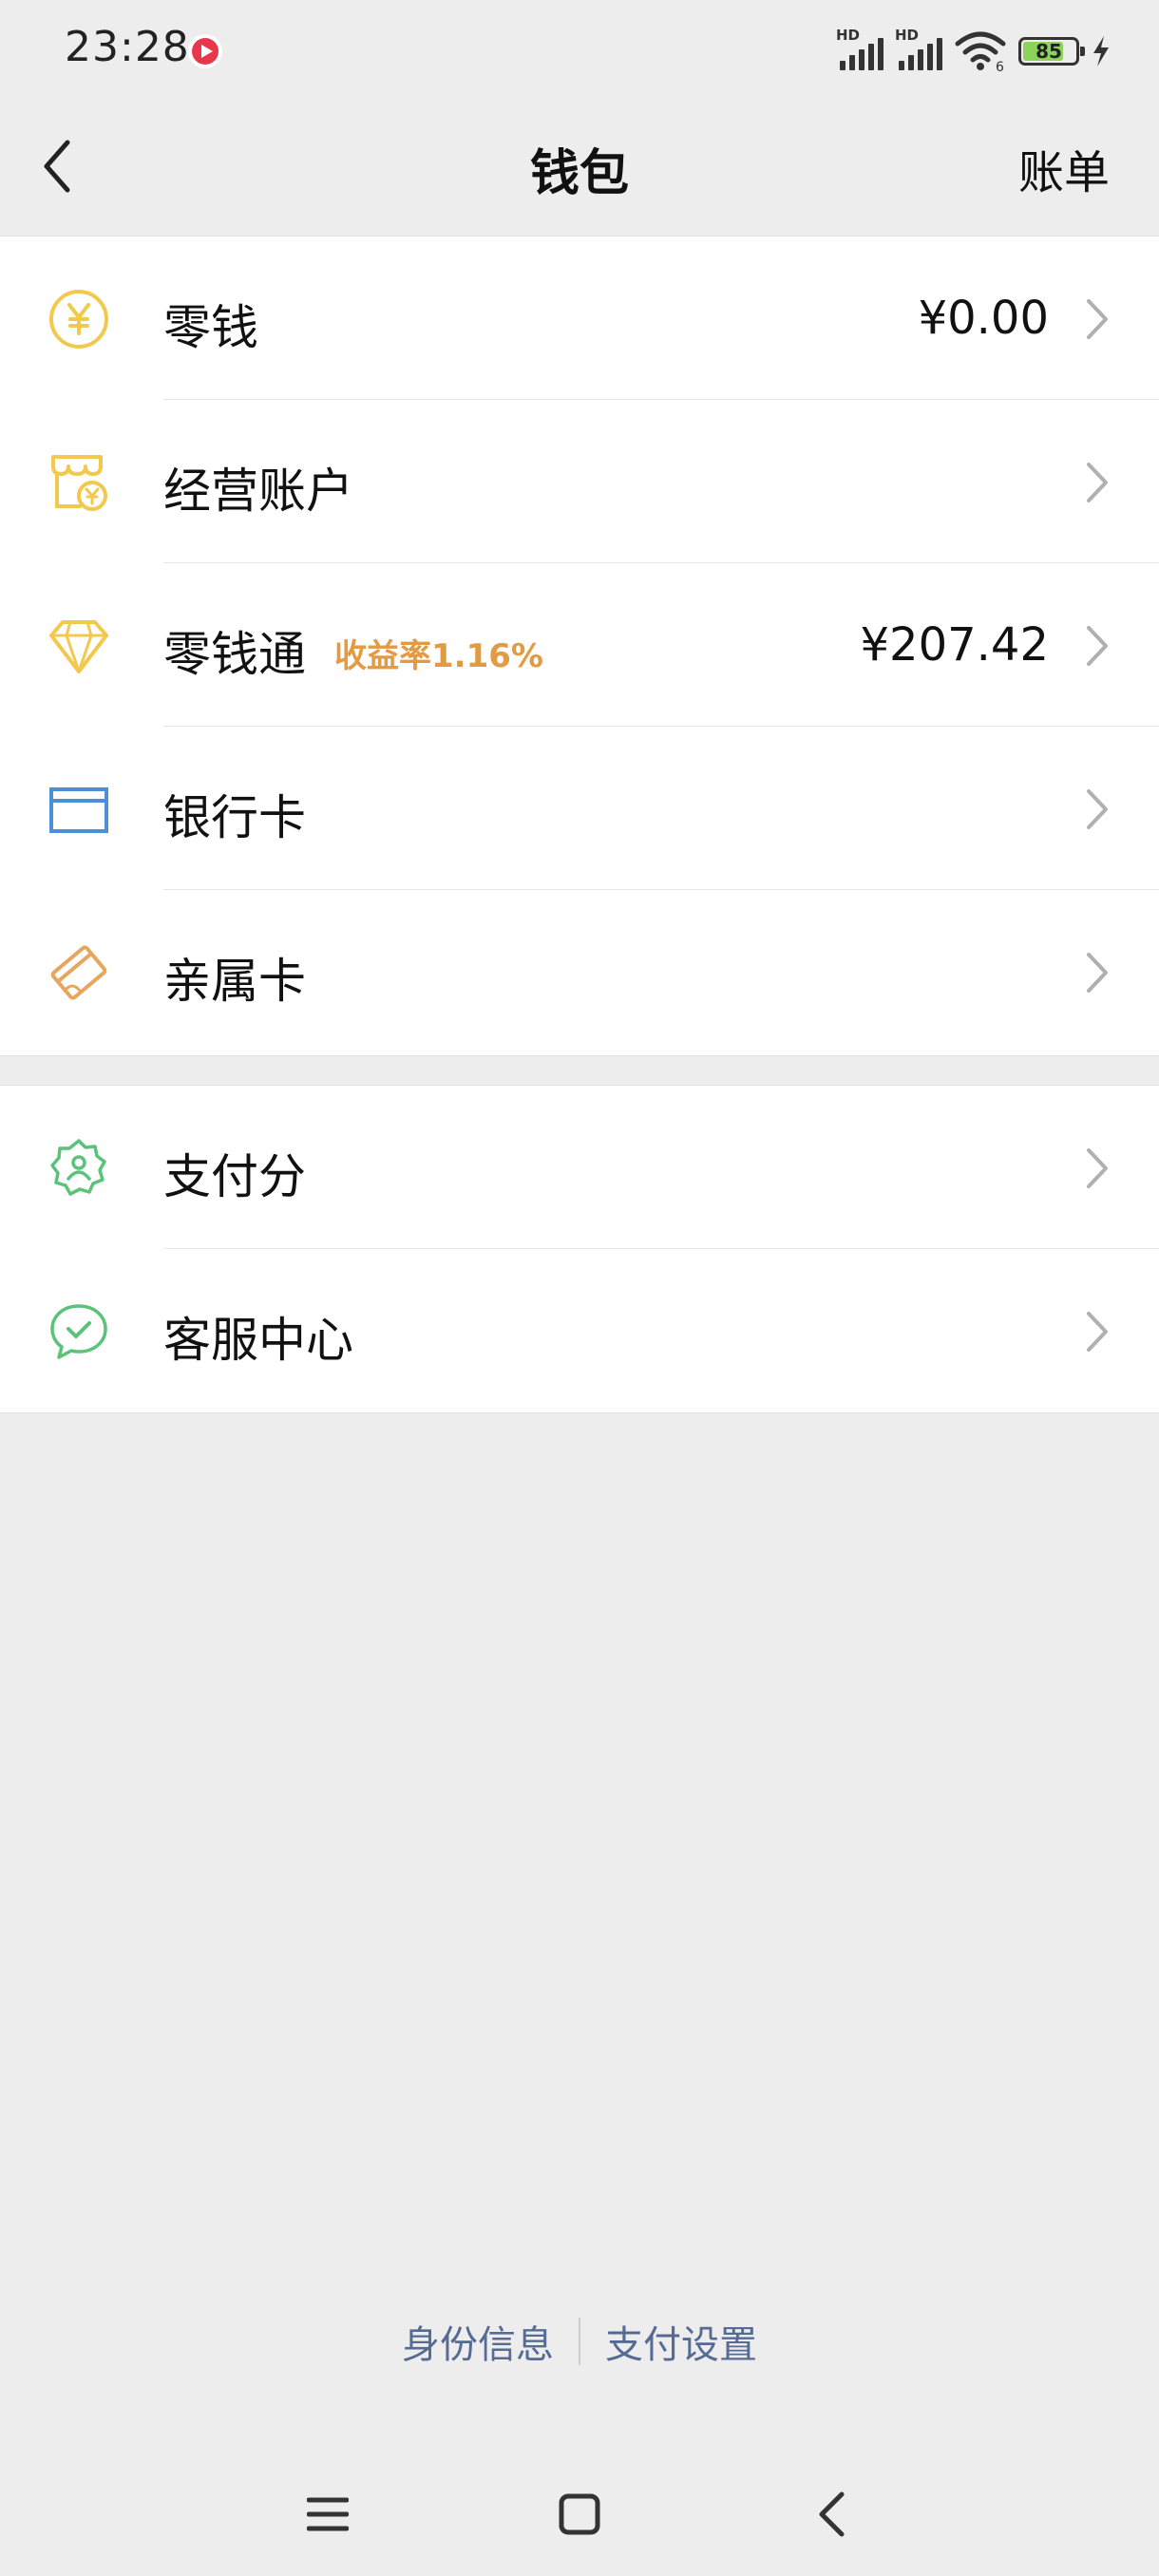  What do you see at coordinates (955, 645) in the screenshot?
I see `lingqiantong-balance: ¥207.42` at bounding box center [955, 645].